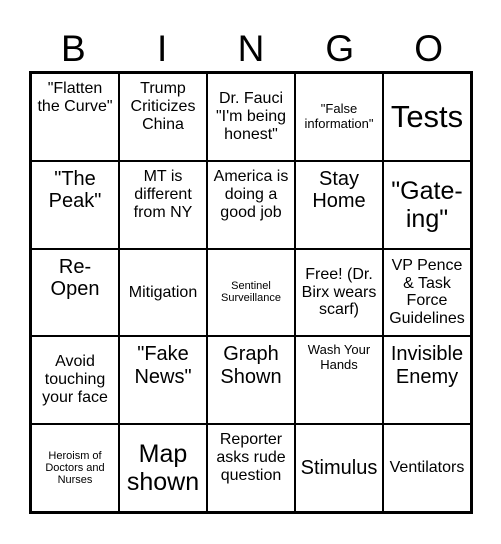 This screenshot has height=544, width=501. I want to click on cell-text: Re-Open, so click(75, 277).